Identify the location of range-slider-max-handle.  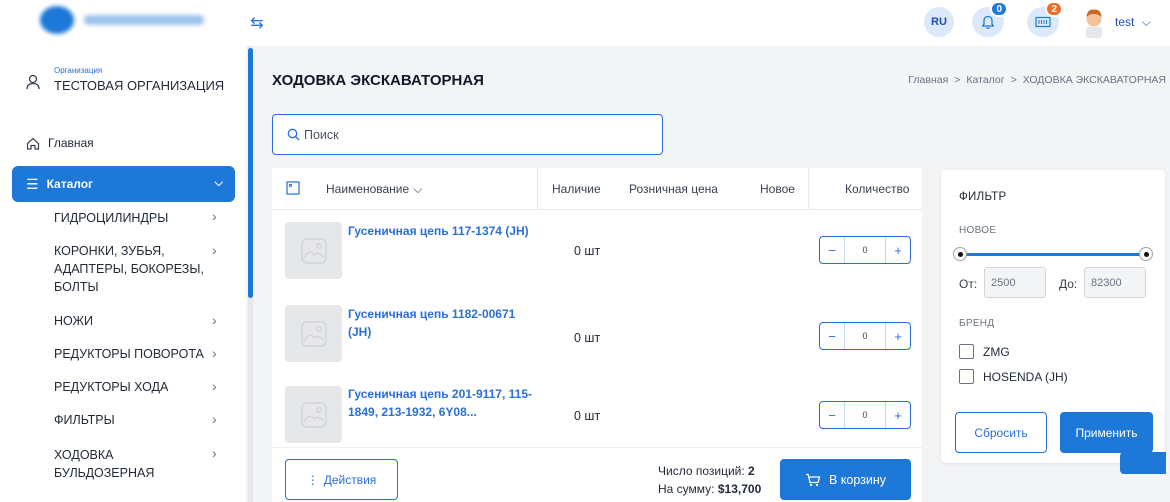
(1146, 254).